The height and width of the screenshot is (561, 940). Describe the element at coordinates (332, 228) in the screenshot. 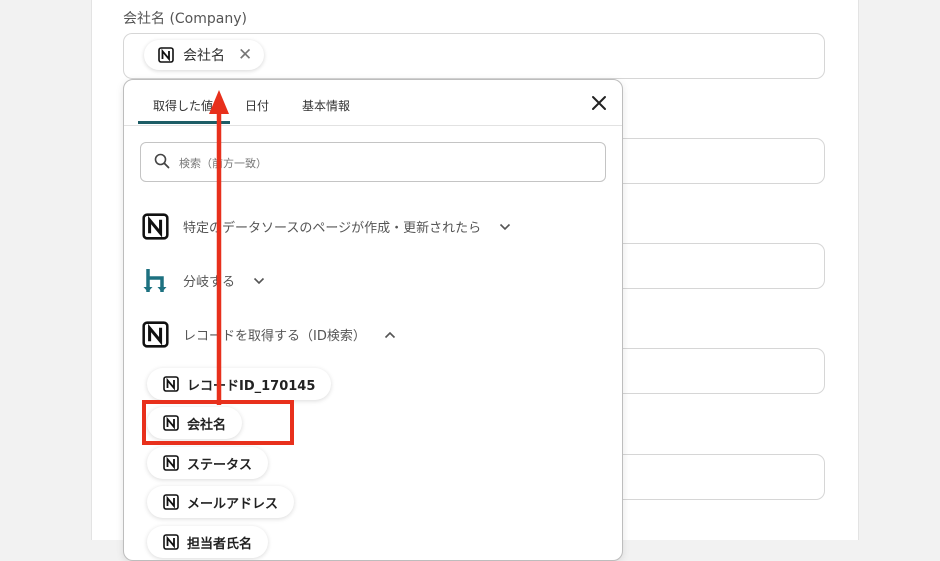

I see `section-label: 特定のデータソースのページが作成・更新されたら` at that location.